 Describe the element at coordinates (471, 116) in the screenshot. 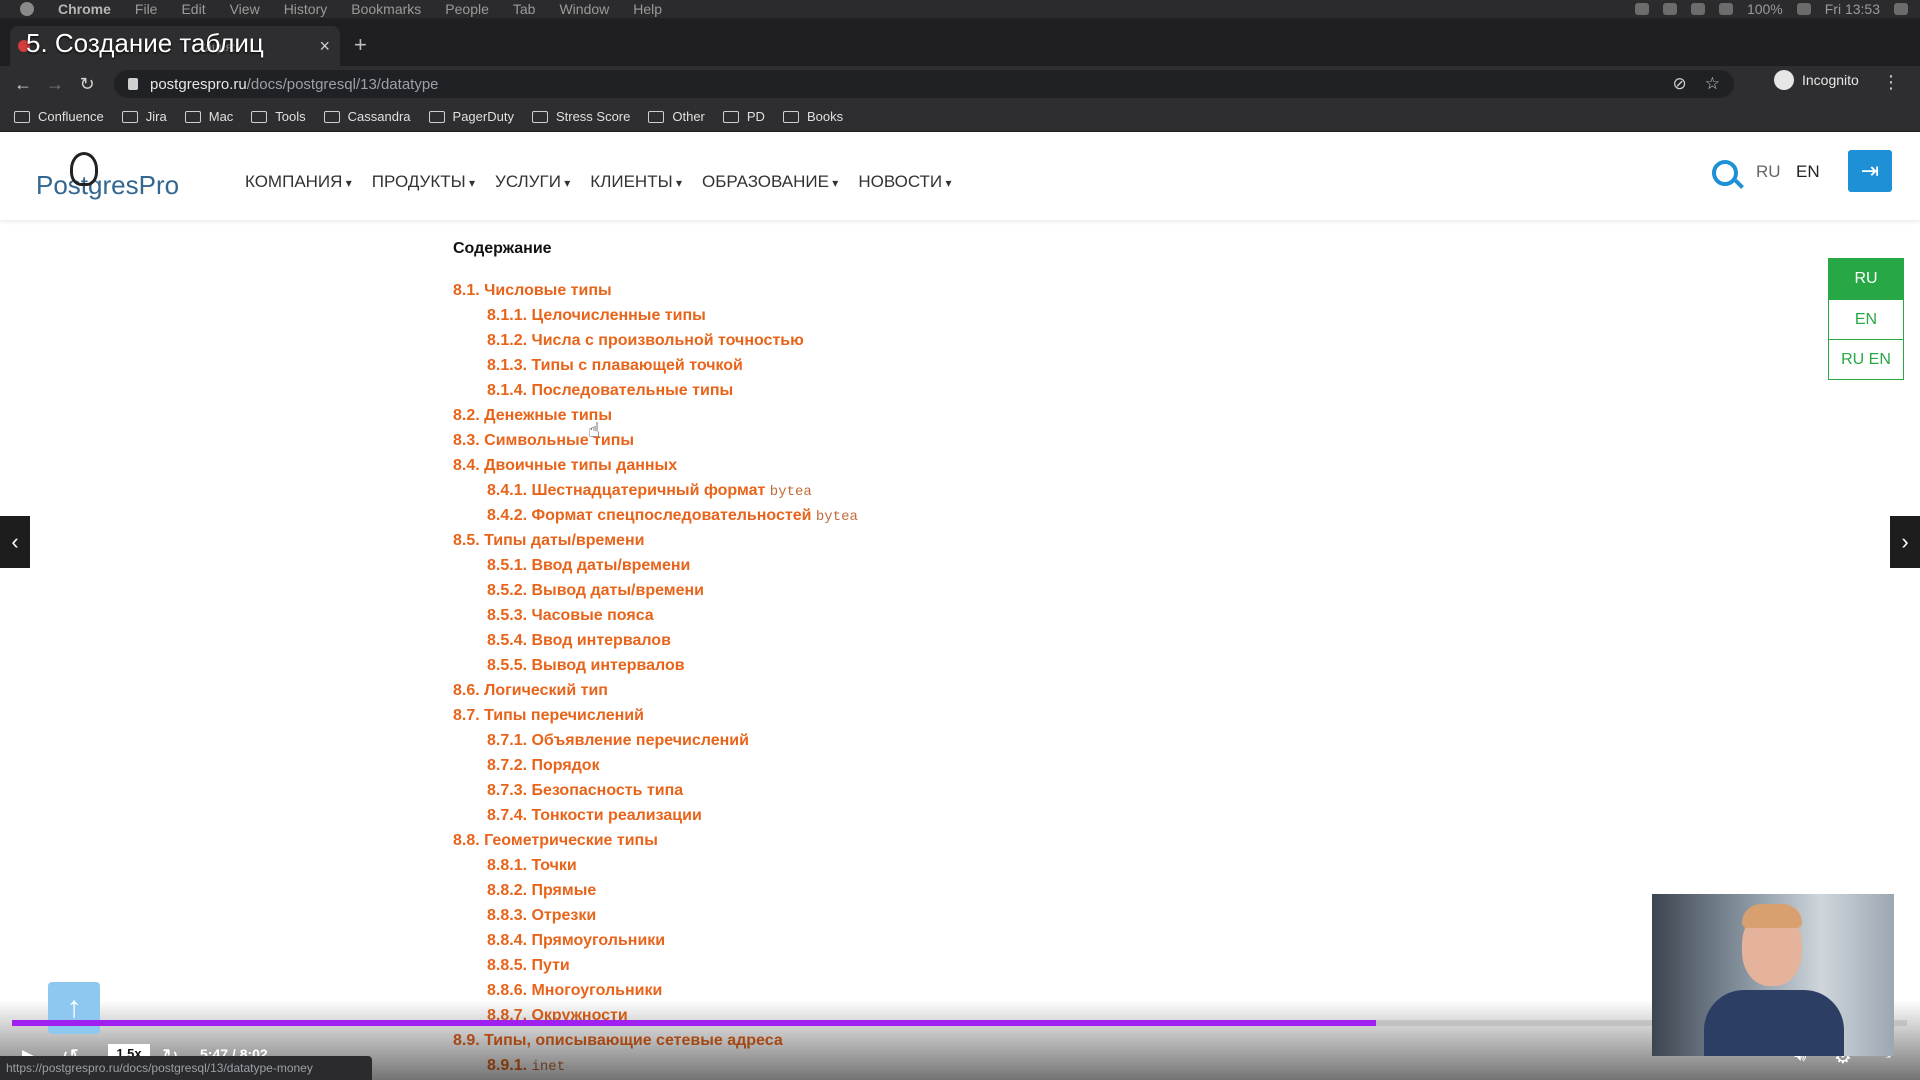

I see `bookmark-folder: PagerDuty` at that location.